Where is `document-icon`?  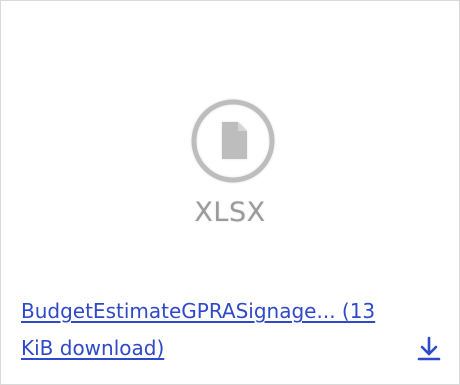
document-icon is located at coordinates (233, 141).